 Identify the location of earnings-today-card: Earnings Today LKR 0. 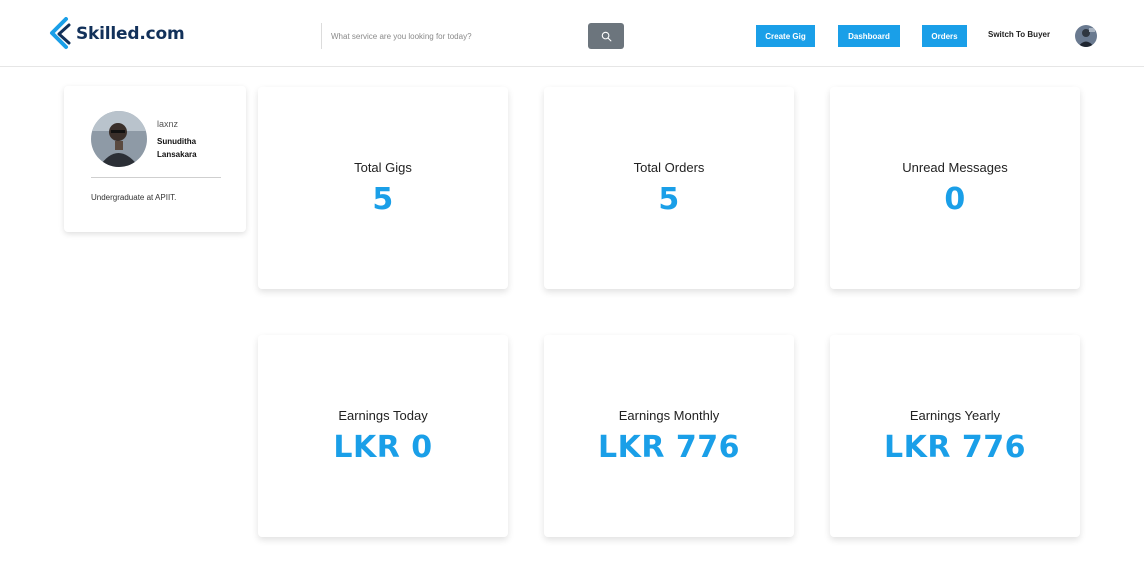
(383, 436).